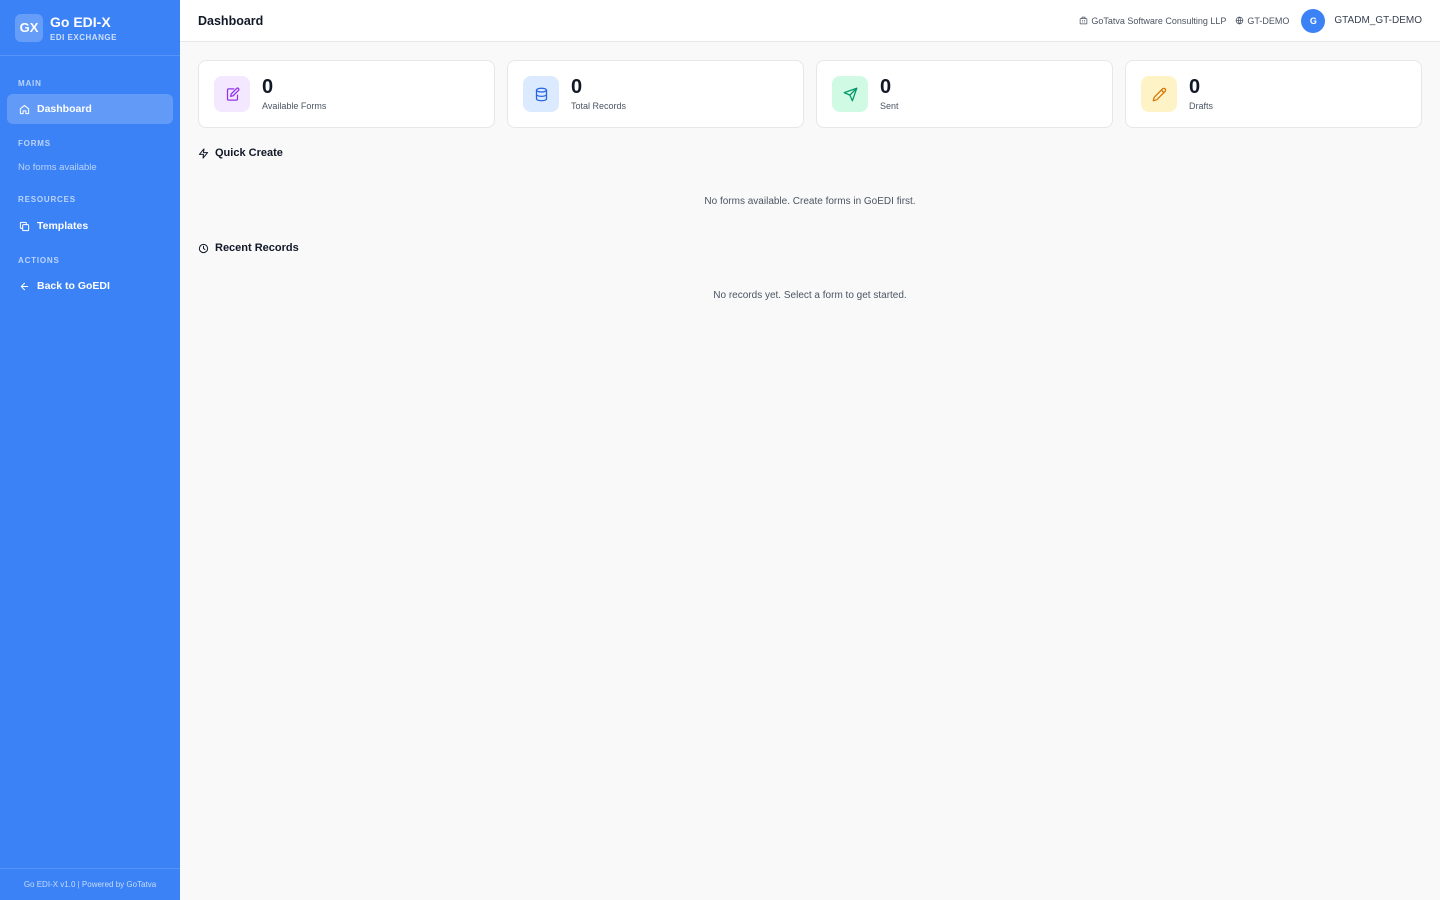 This screenshot has width=1440, height=900. What do you see at coordinates (80, 21) in the screenshot?
I see `brand-name: Go EDI-X` at bounding box center [80, 21].